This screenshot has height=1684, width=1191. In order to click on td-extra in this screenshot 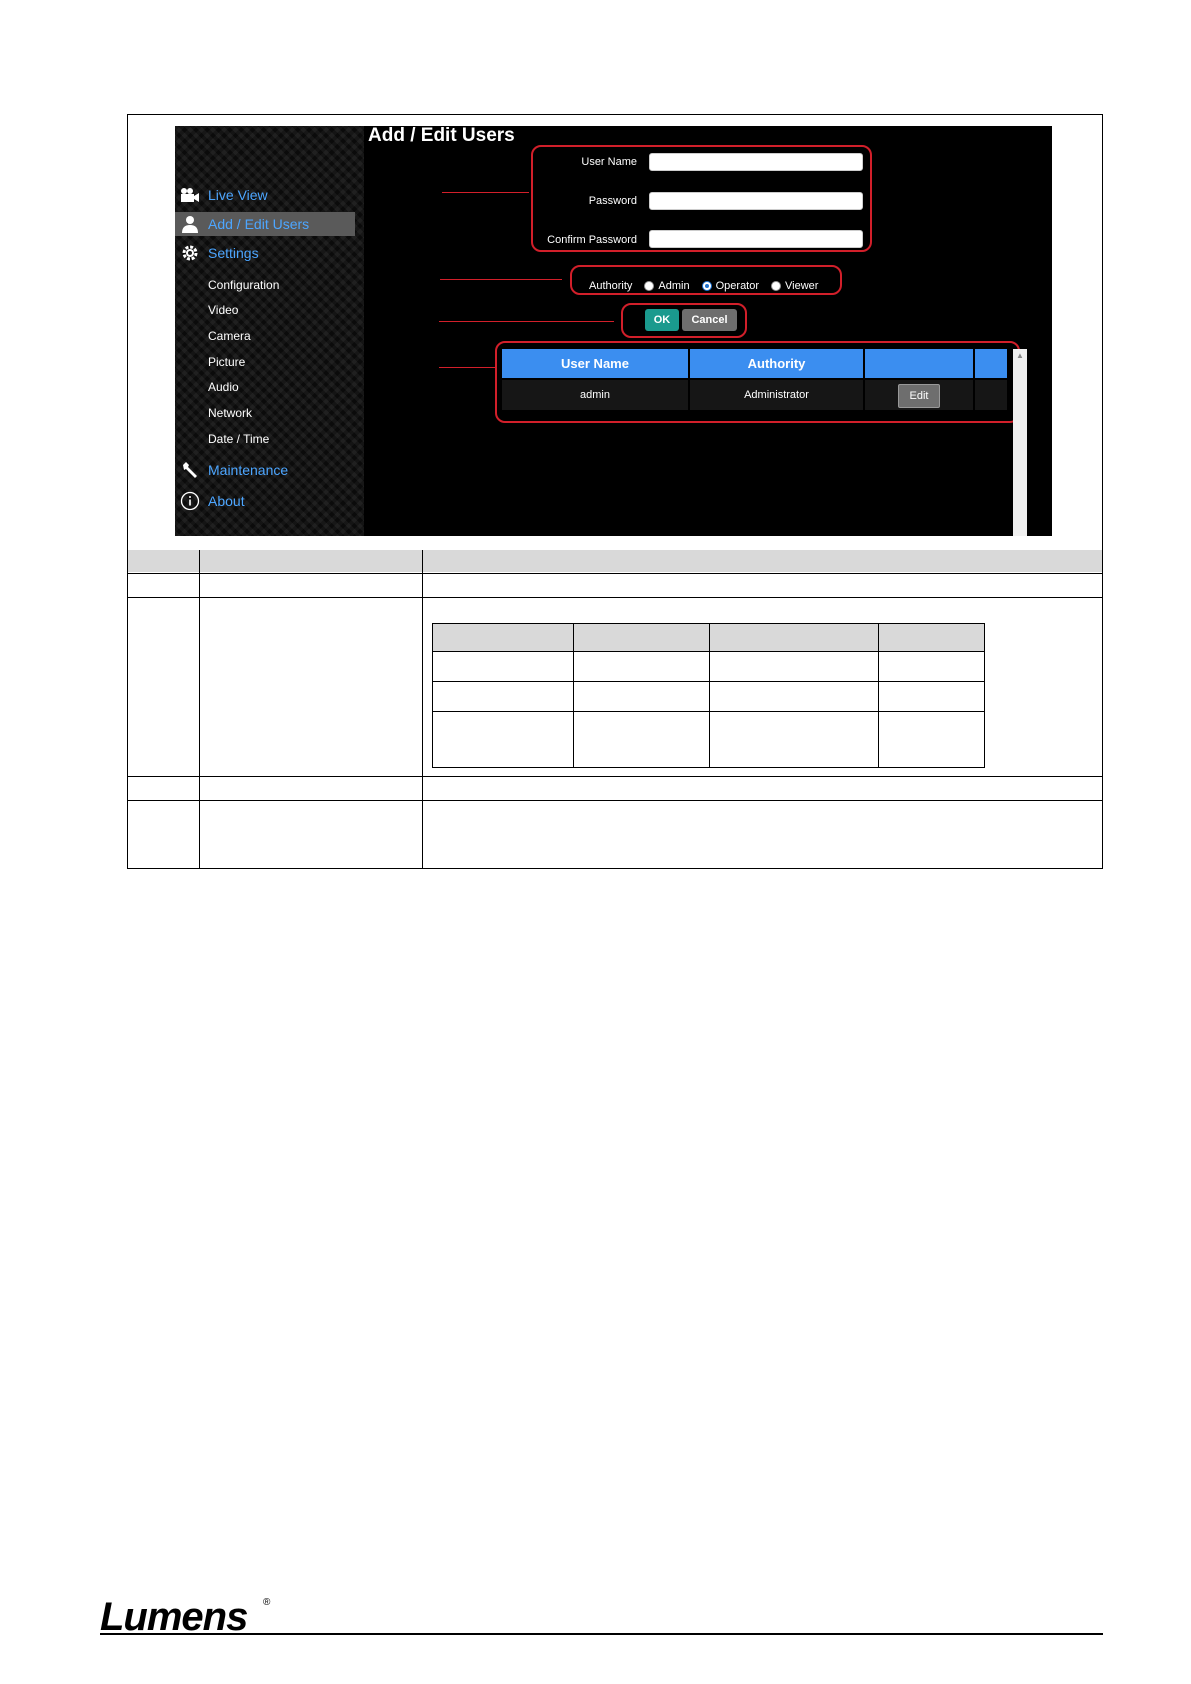, I will do `click(991, 395)`.